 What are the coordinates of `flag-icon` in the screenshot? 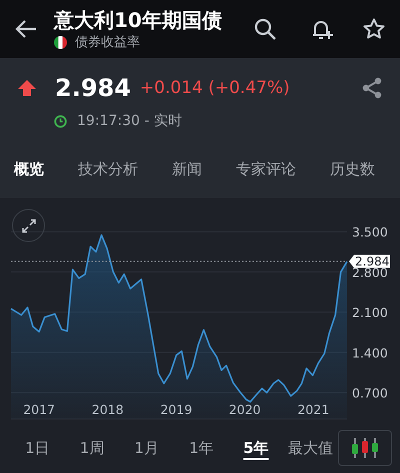 It's located at (60, 42).